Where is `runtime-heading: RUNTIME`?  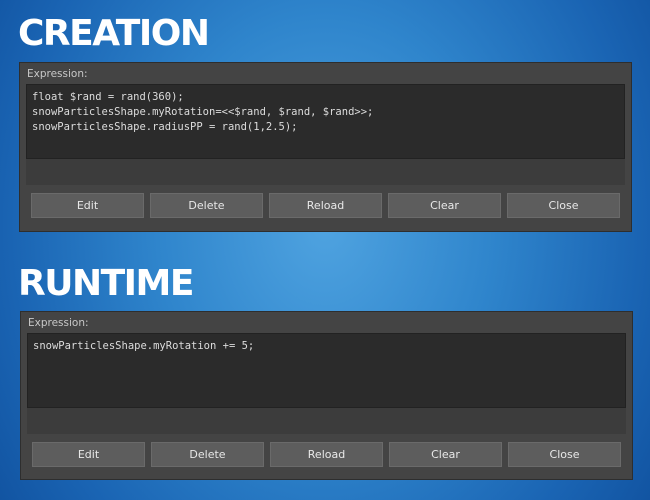 runtime-heading: RUNTIME is located at coordinates (106, 283).